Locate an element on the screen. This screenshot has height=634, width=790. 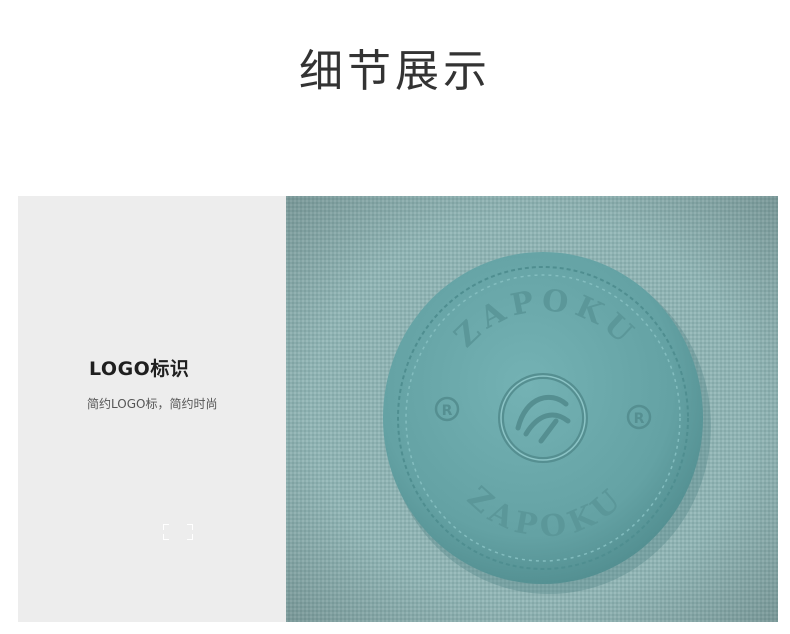
page-title: 细节展示 is located at coordinates (395, 71).